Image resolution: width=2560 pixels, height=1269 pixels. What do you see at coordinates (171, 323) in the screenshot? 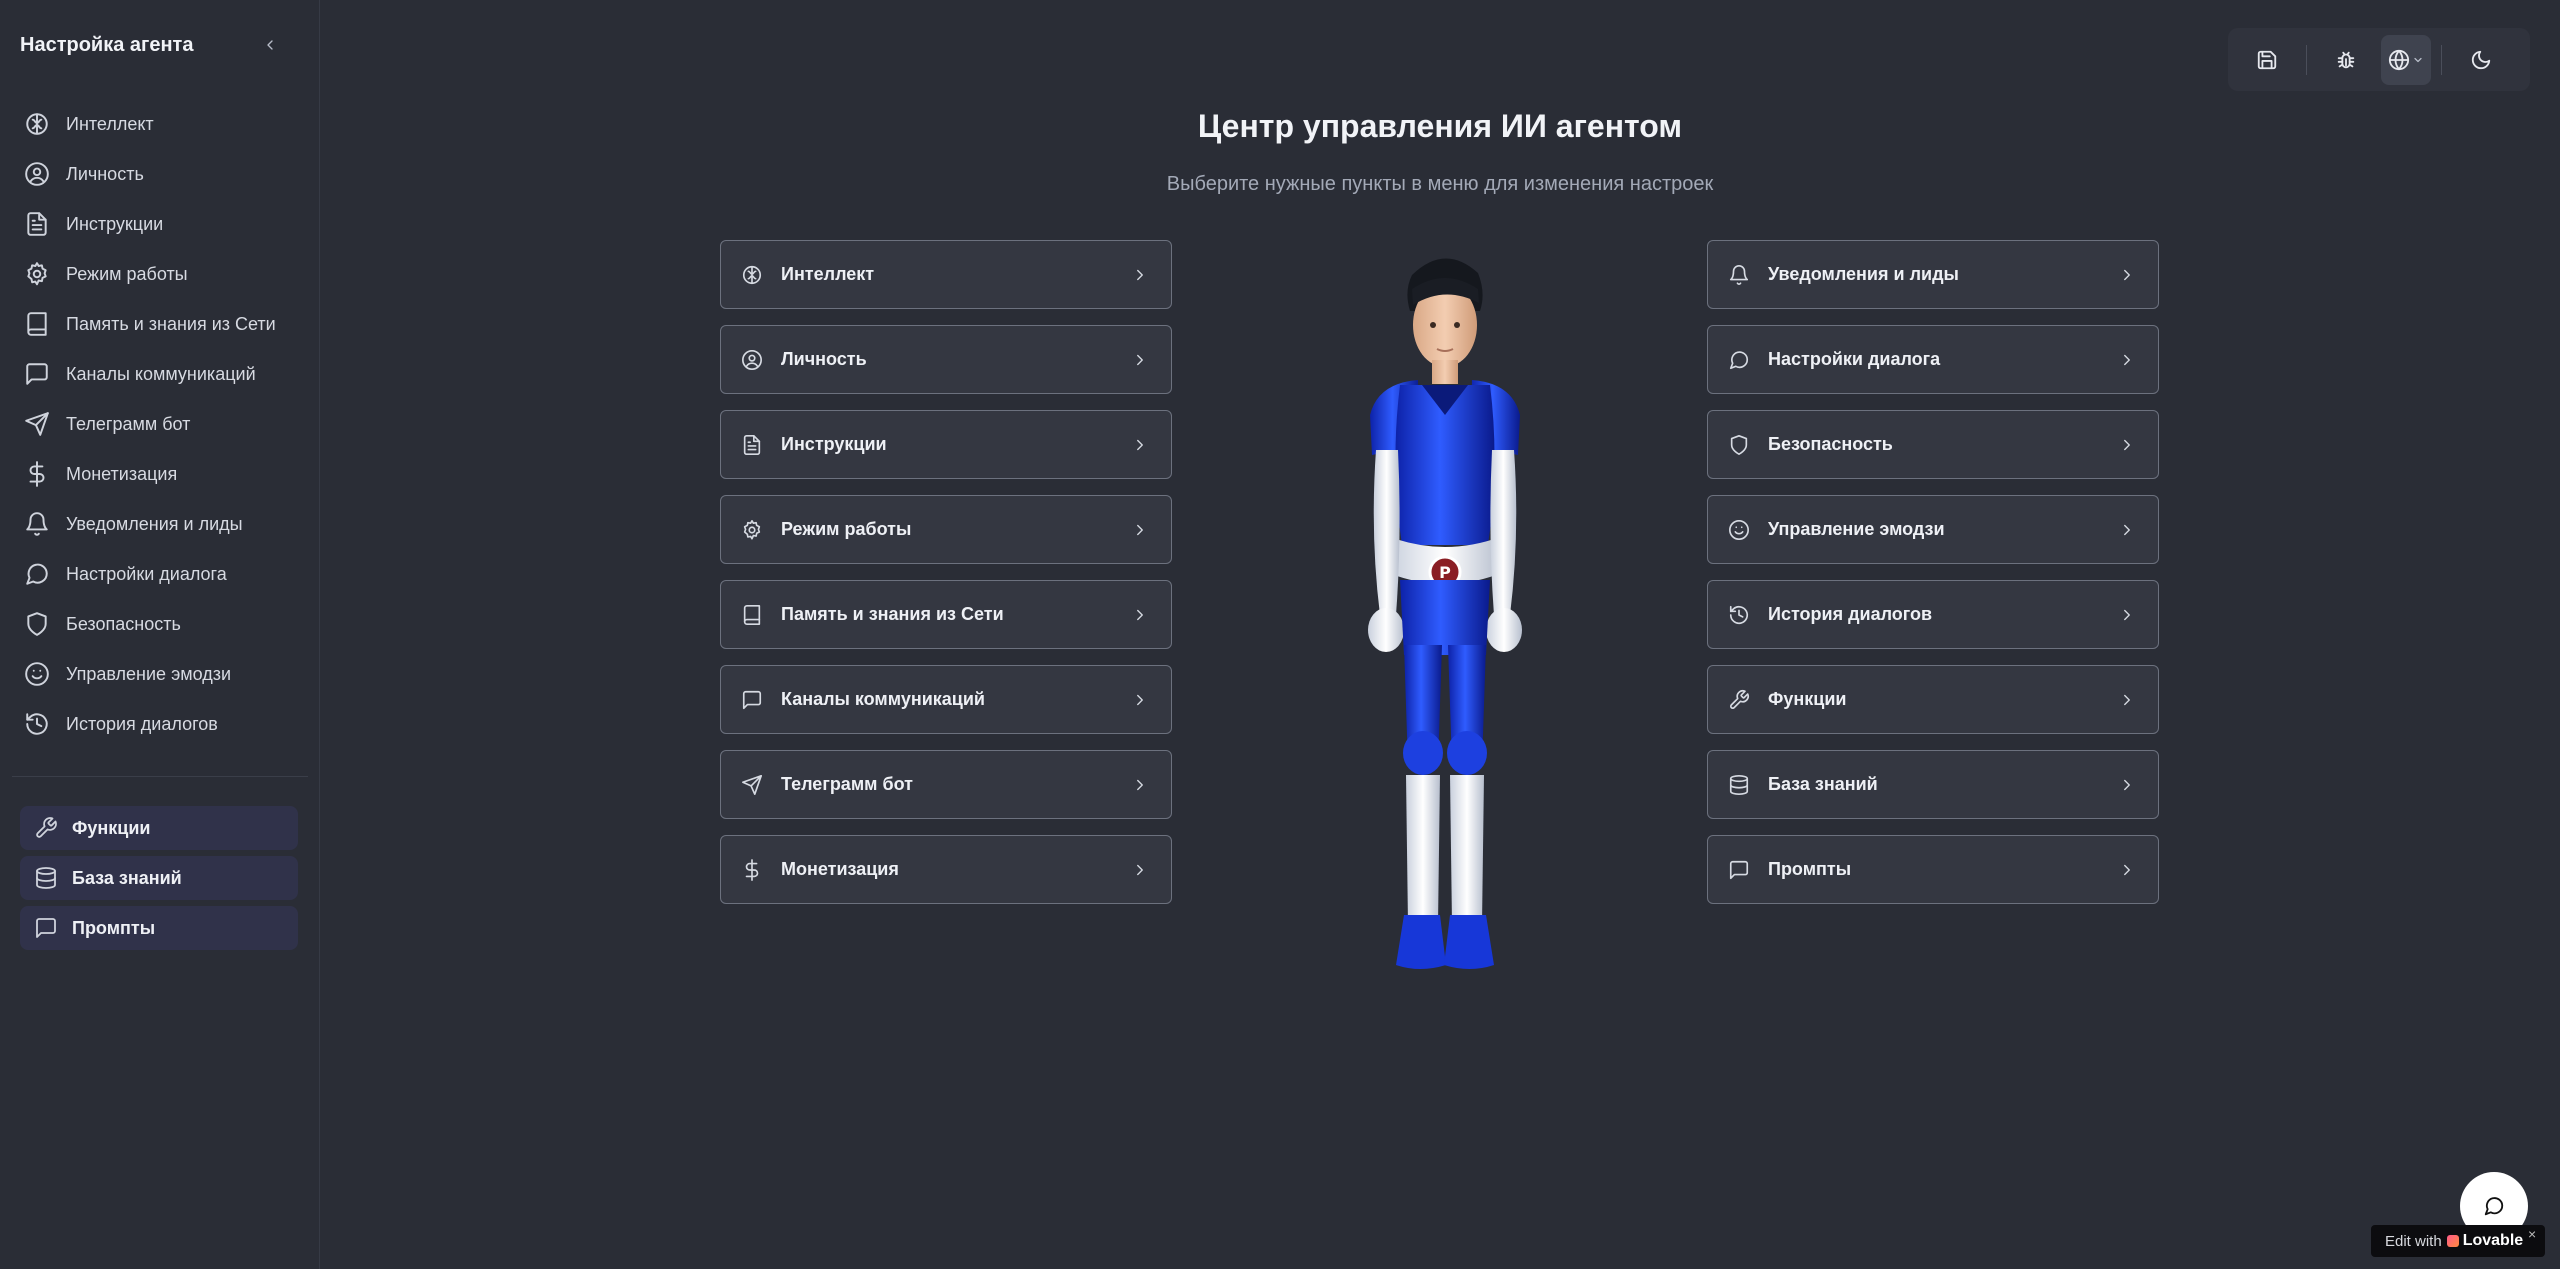
I see `sidebar-item-label: Память и знания из Сети` at bounding box center [171, 323].